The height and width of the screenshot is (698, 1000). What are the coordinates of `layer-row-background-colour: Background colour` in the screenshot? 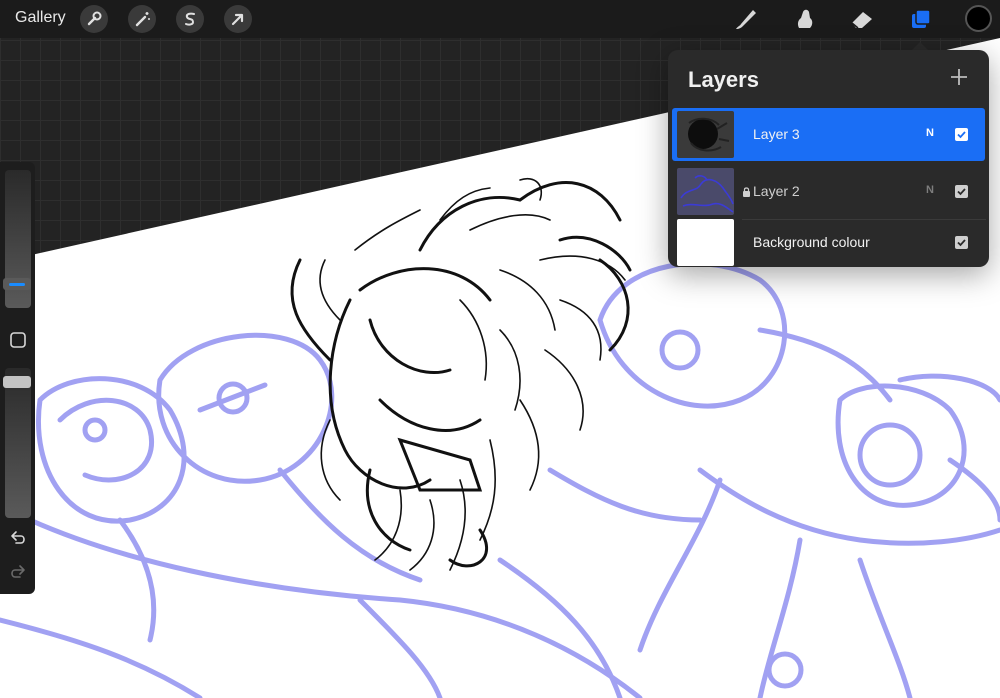 It's located at (828, 241).